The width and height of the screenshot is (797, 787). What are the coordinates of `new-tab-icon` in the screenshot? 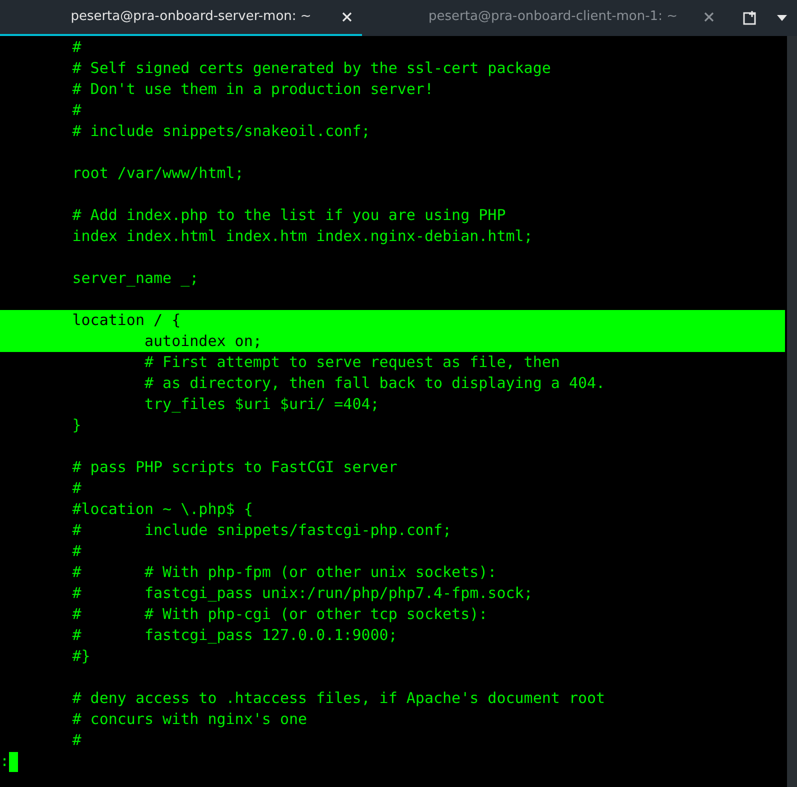 It's located at (751, 18).